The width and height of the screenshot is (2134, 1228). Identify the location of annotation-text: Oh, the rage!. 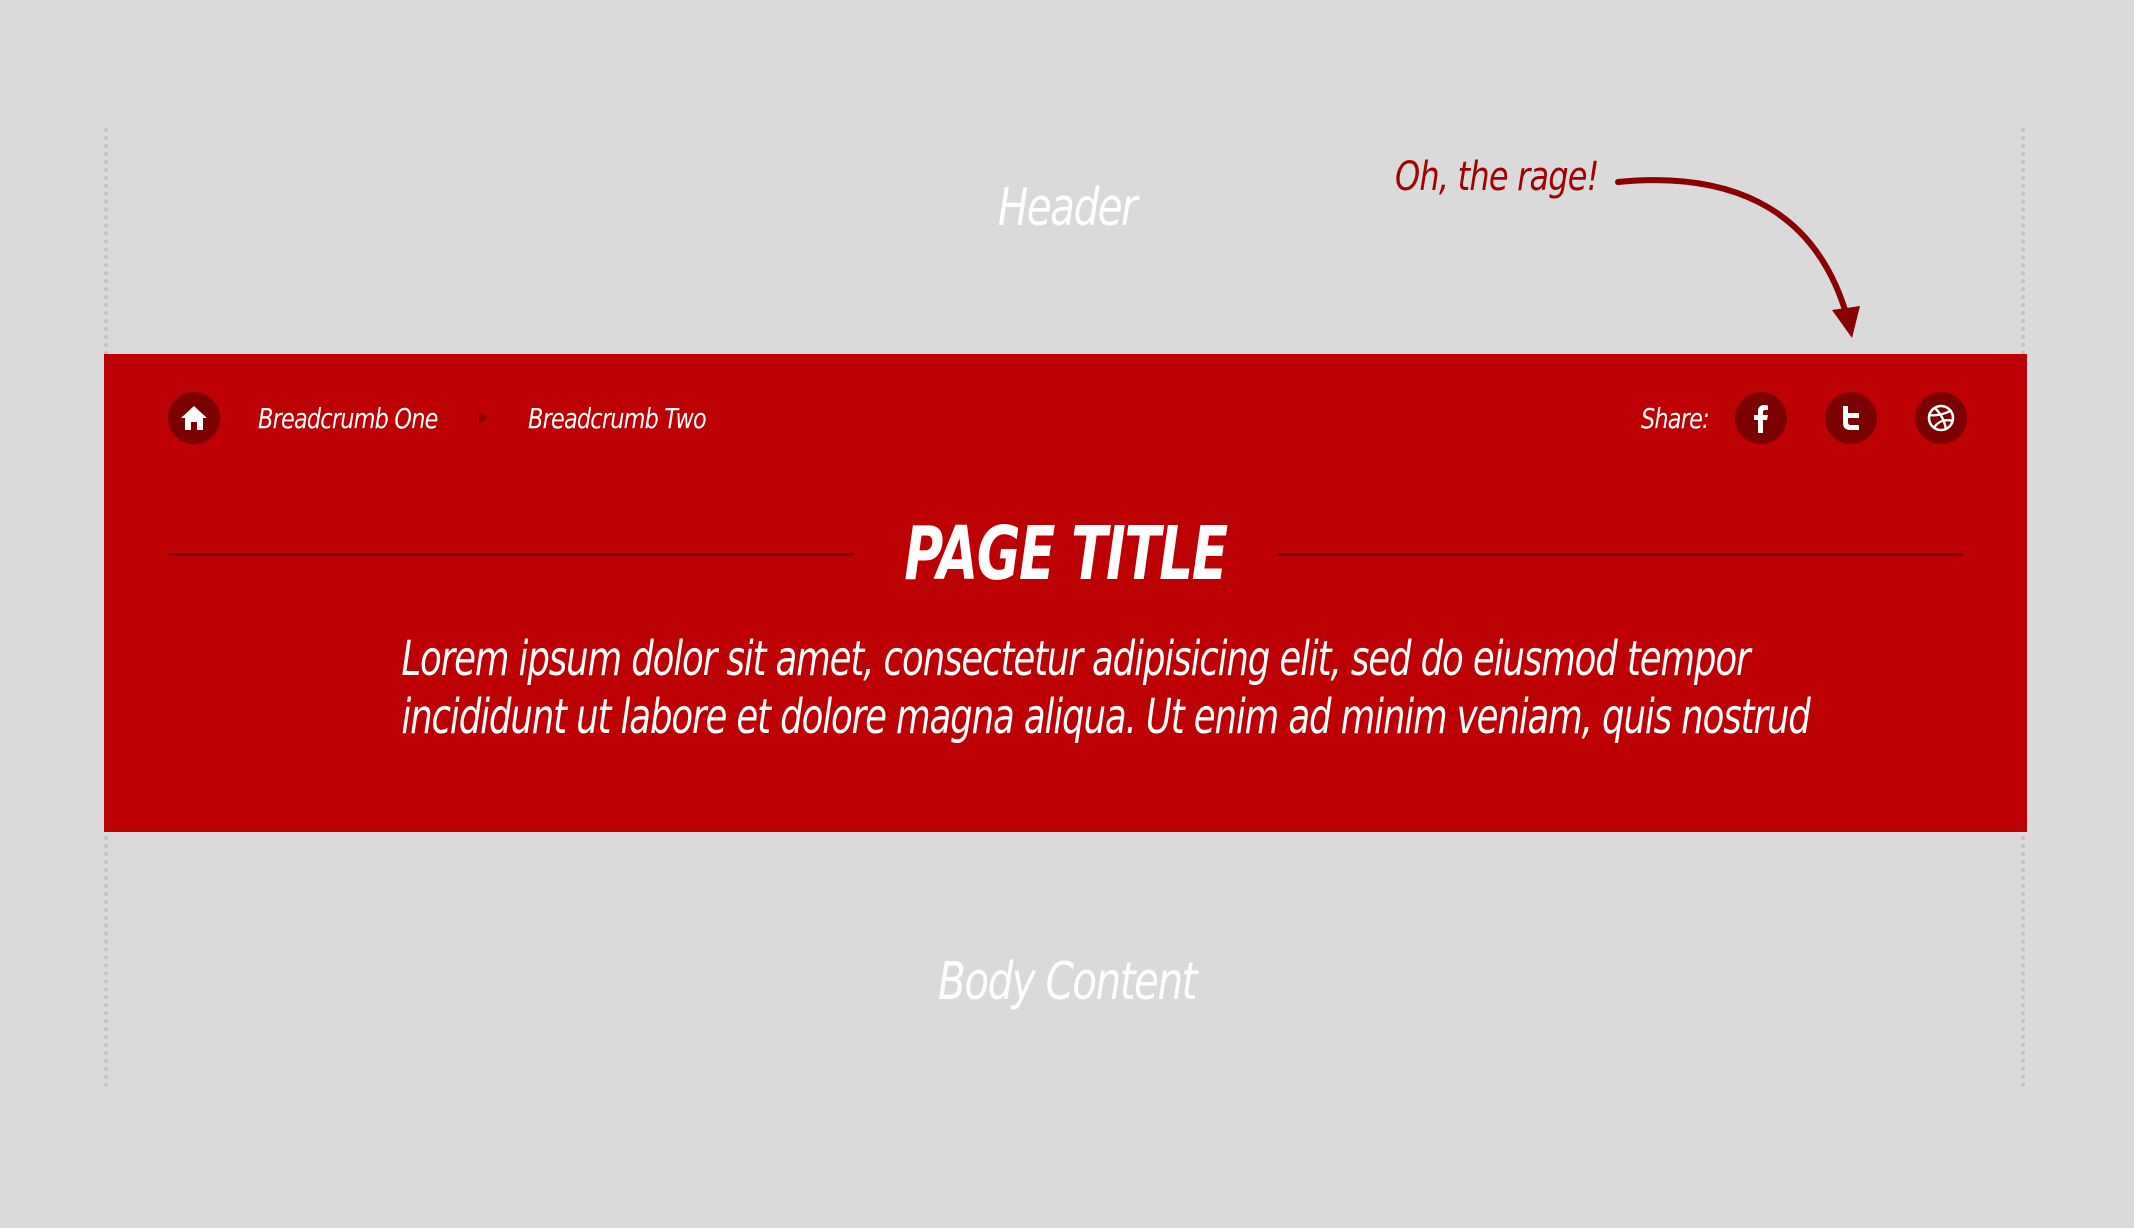
(1497, 177).